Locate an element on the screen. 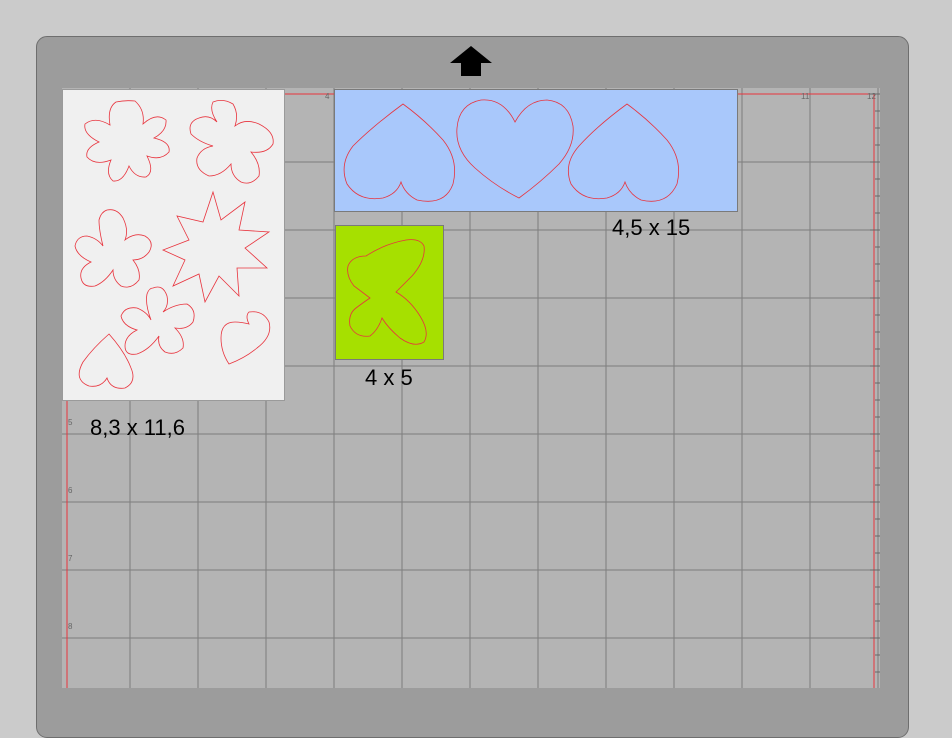 Image resolution: width=952 pixels, height=738 pixels. ruler-top-12: 12 is located at coordinates (871, 96).